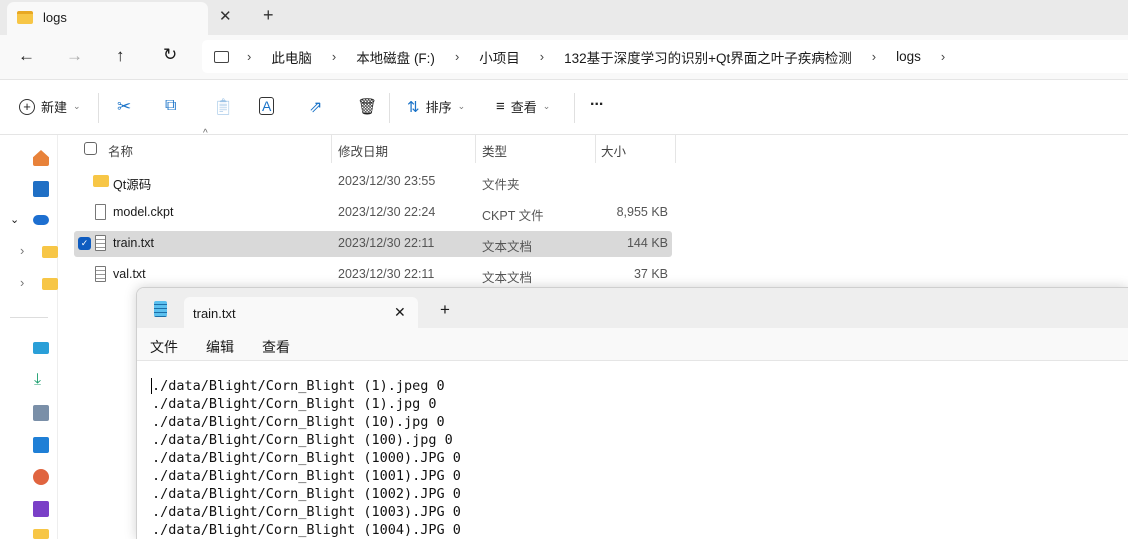 The width and height of the screenshot is (1128, 539). Describe the element at coordinates (41, 348) in the screenshot. I see `desktop-icon` at that location.